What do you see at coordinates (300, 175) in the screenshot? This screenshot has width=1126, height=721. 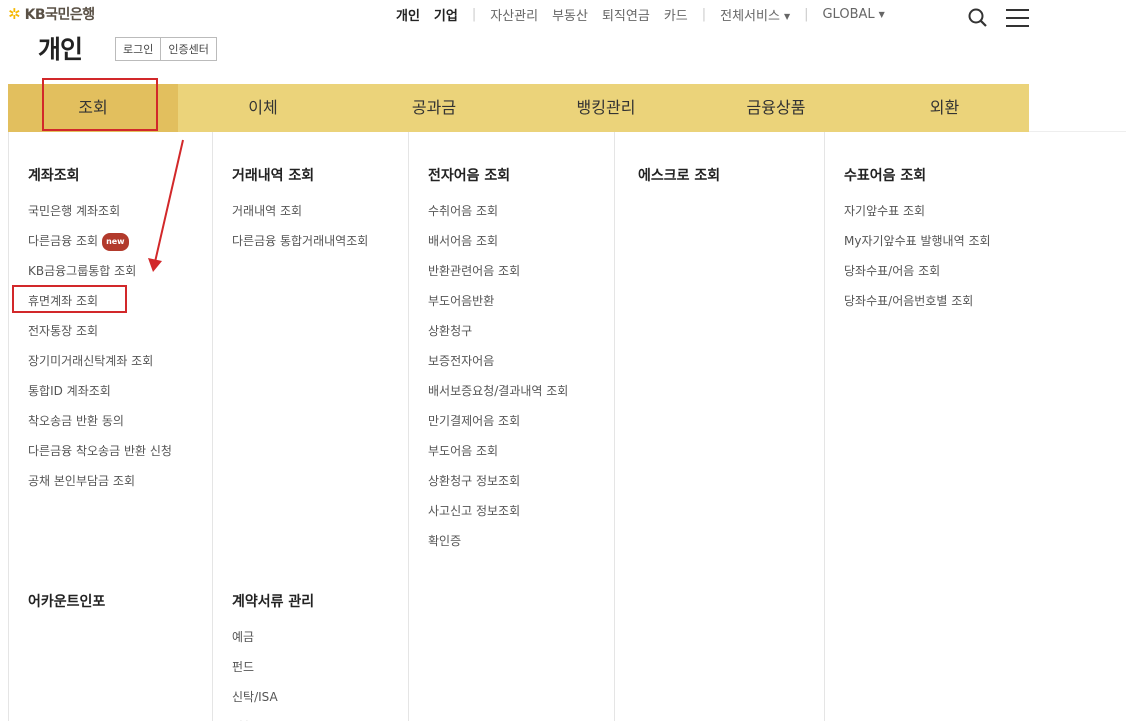 I see `menu-heading-transactions: 거래내역 조회` at bounding box center [300, 175].